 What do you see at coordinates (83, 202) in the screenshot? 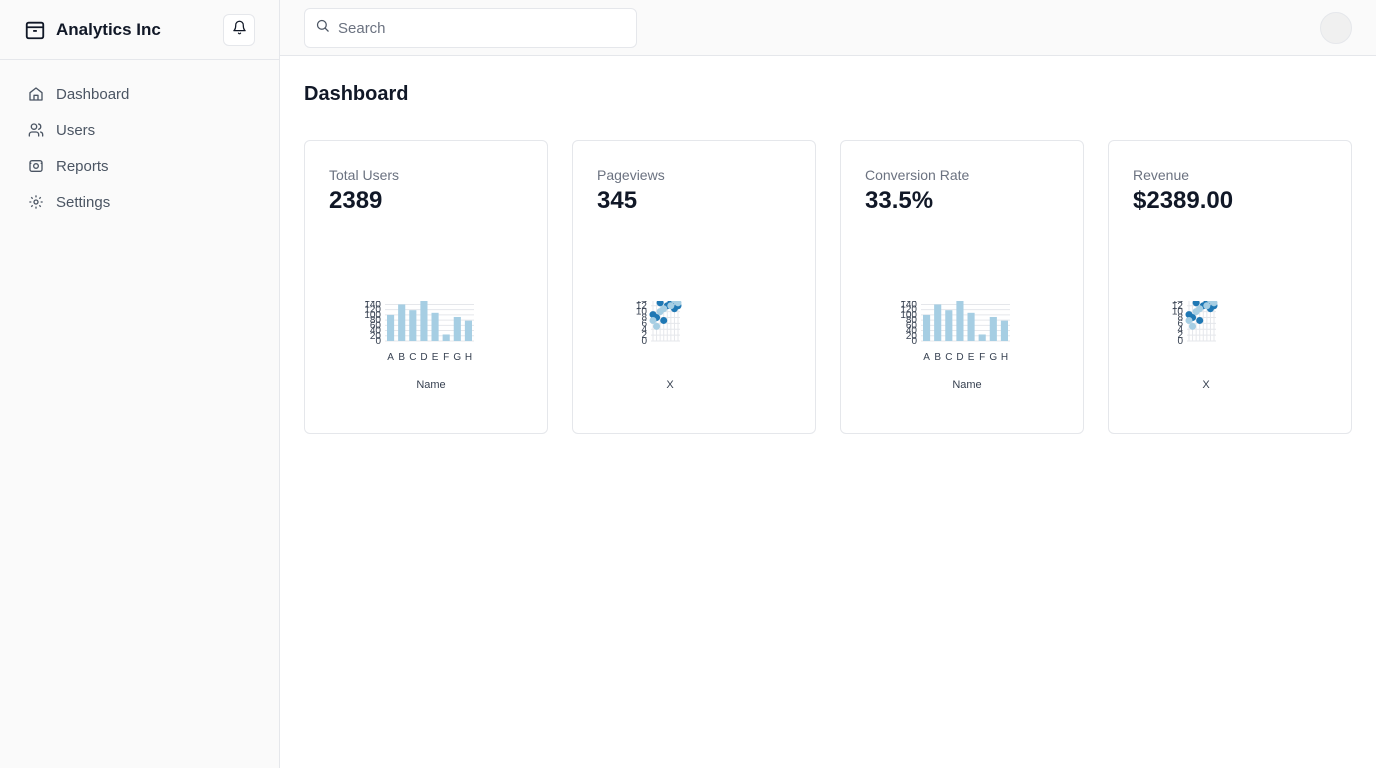
I see `sidebar-item-label: Settings` at bounding box center [83, 202].